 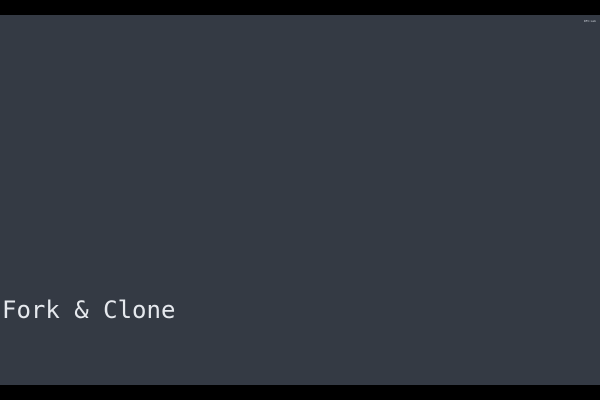 I want to click on letterbox-top, so click(x=300, y=7).